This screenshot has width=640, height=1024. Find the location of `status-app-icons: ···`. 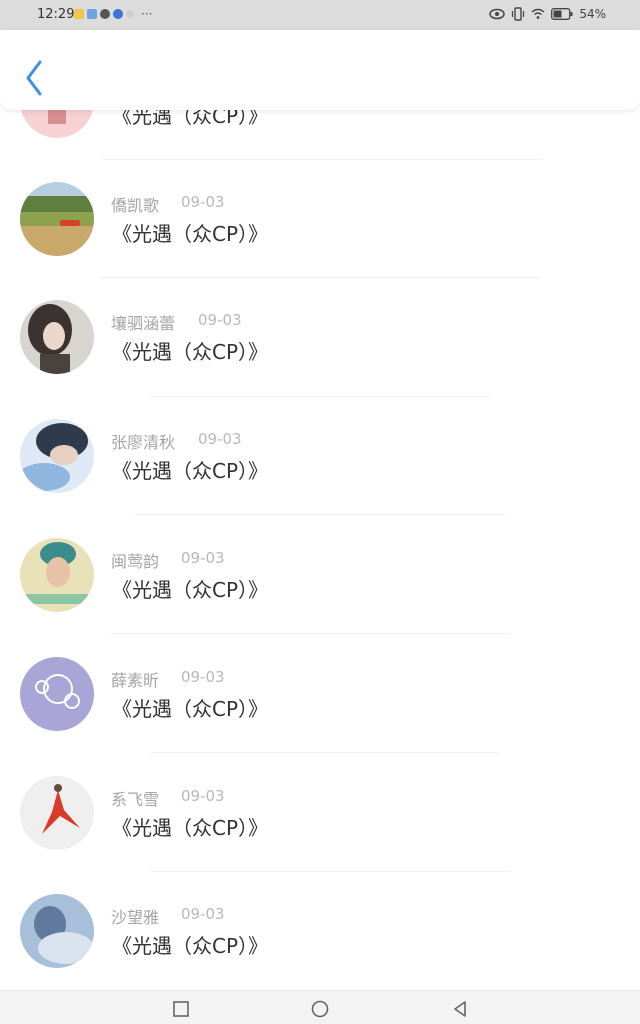

status-app-icons: ··· is located at coordinates (113, 14).